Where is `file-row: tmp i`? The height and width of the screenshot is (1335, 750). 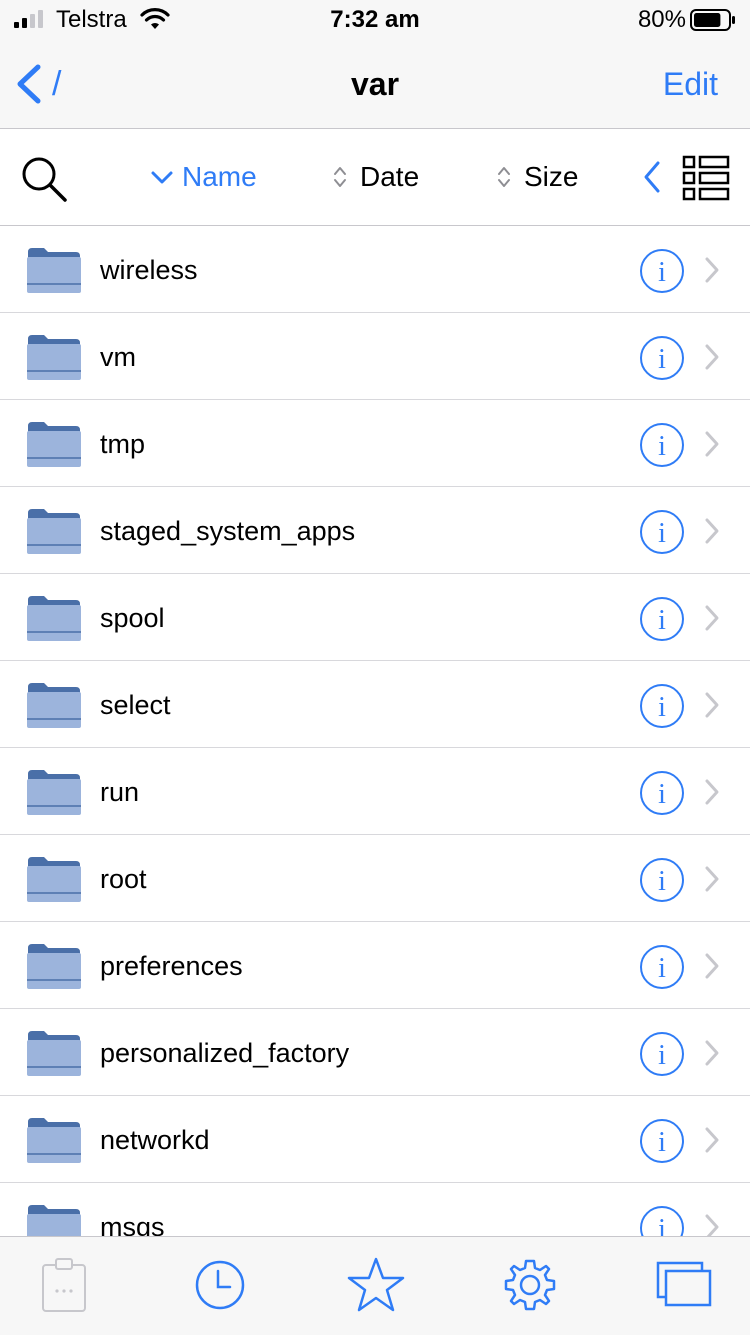
file-row: tmp i is located at coordinates (375, 443).